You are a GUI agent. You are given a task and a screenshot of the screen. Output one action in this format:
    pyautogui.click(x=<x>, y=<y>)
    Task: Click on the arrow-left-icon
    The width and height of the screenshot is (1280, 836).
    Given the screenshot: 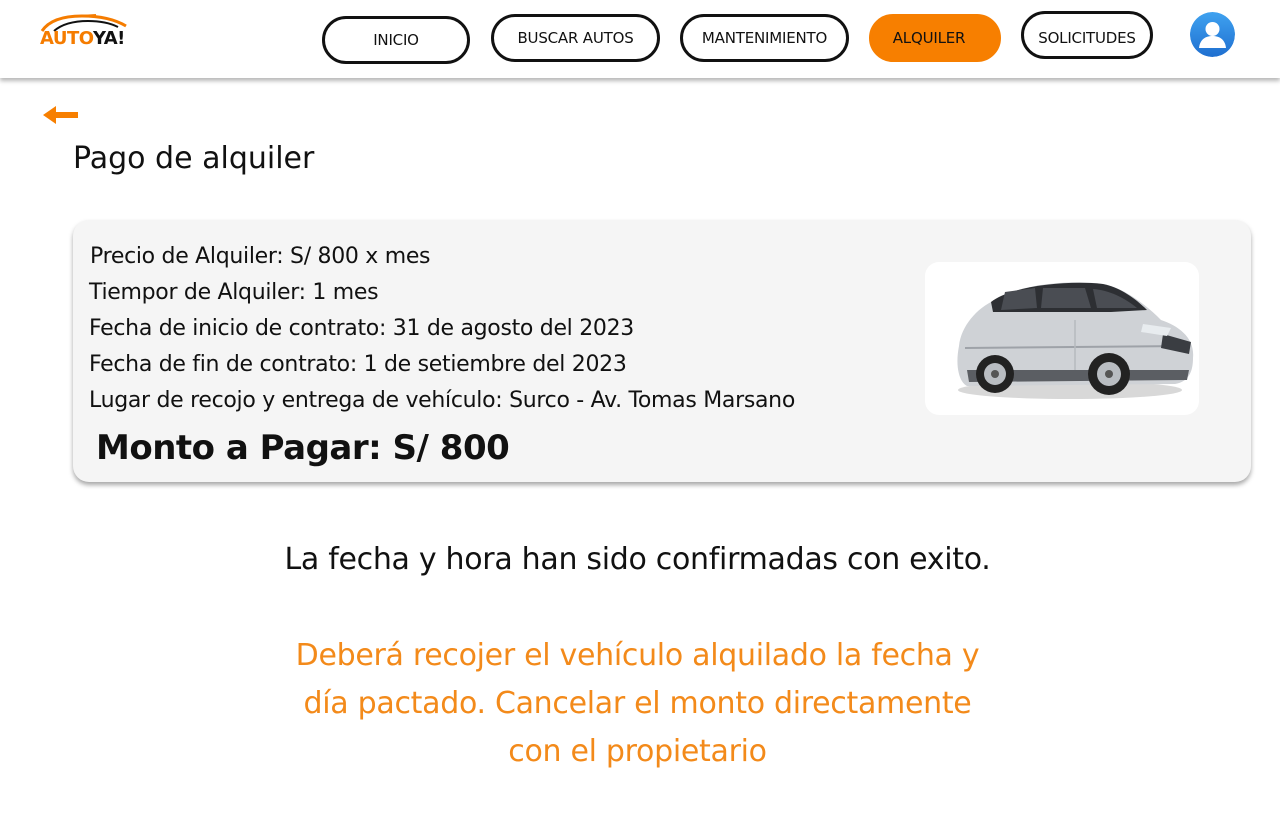 What is the action you would take?
    pyautogui.click(x=60, y=115)
    